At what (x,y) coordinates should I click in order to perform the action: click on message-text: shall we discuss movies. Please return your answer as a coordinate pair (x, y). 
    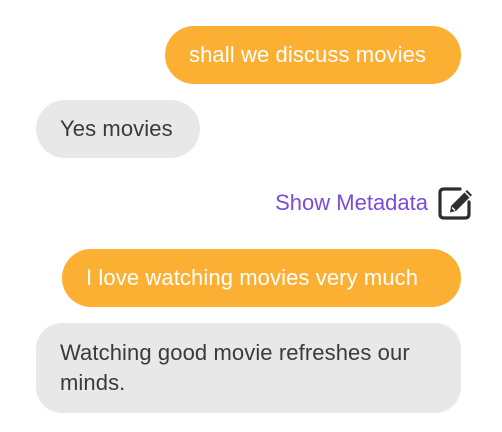
    Looking at the image, I should click on (308, 54).